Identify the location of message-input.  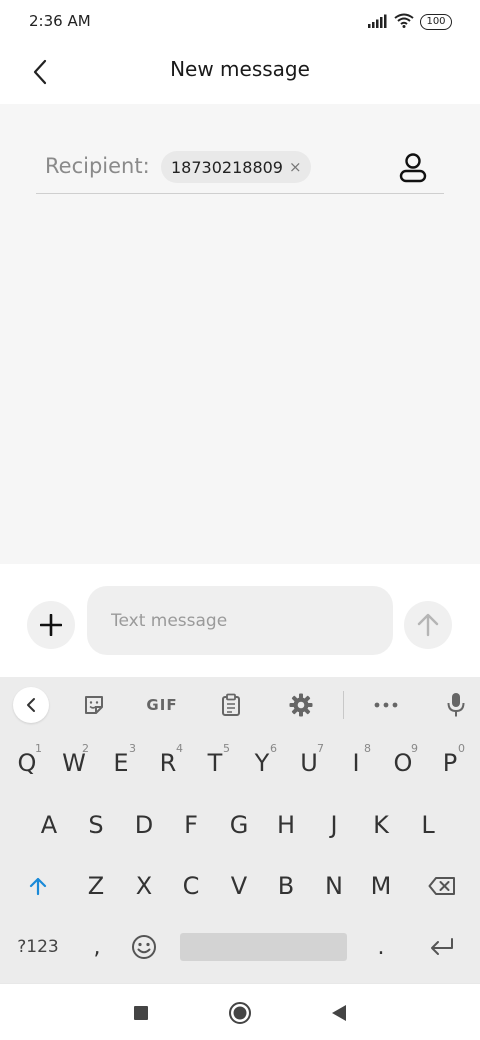
(240, 620).